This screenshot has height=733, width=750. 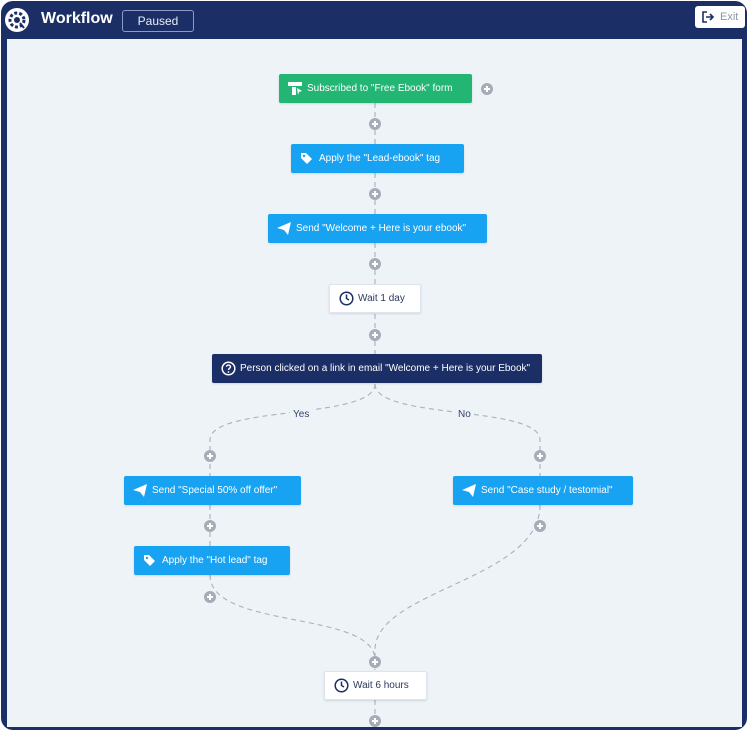 I want to click on form-icon, so click(x=295, y=88).